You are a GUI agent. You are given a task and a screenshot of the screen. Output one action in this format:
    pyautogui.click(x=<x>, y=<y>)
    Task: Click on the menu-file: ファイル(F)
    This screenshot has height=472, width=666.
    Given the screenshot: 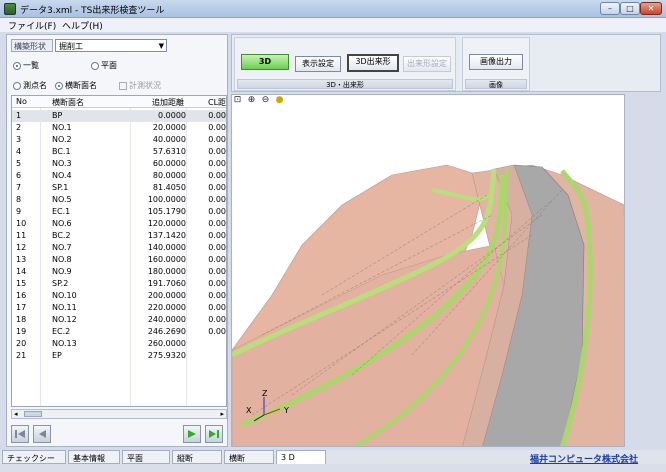 What is the action you would take?
    pyautogui.click(x=32, y=25)
    